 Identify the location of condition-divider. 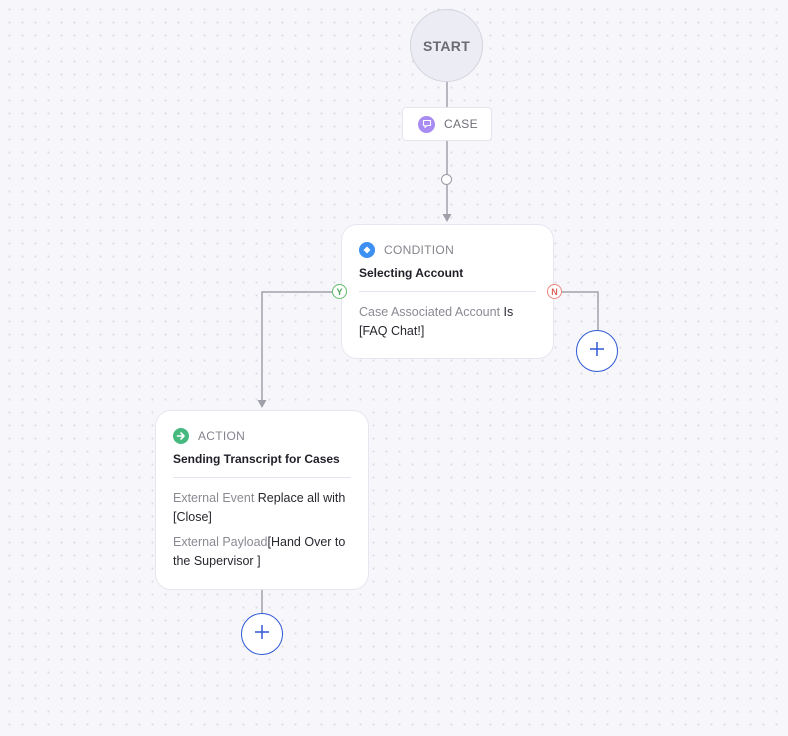
(447, 291).